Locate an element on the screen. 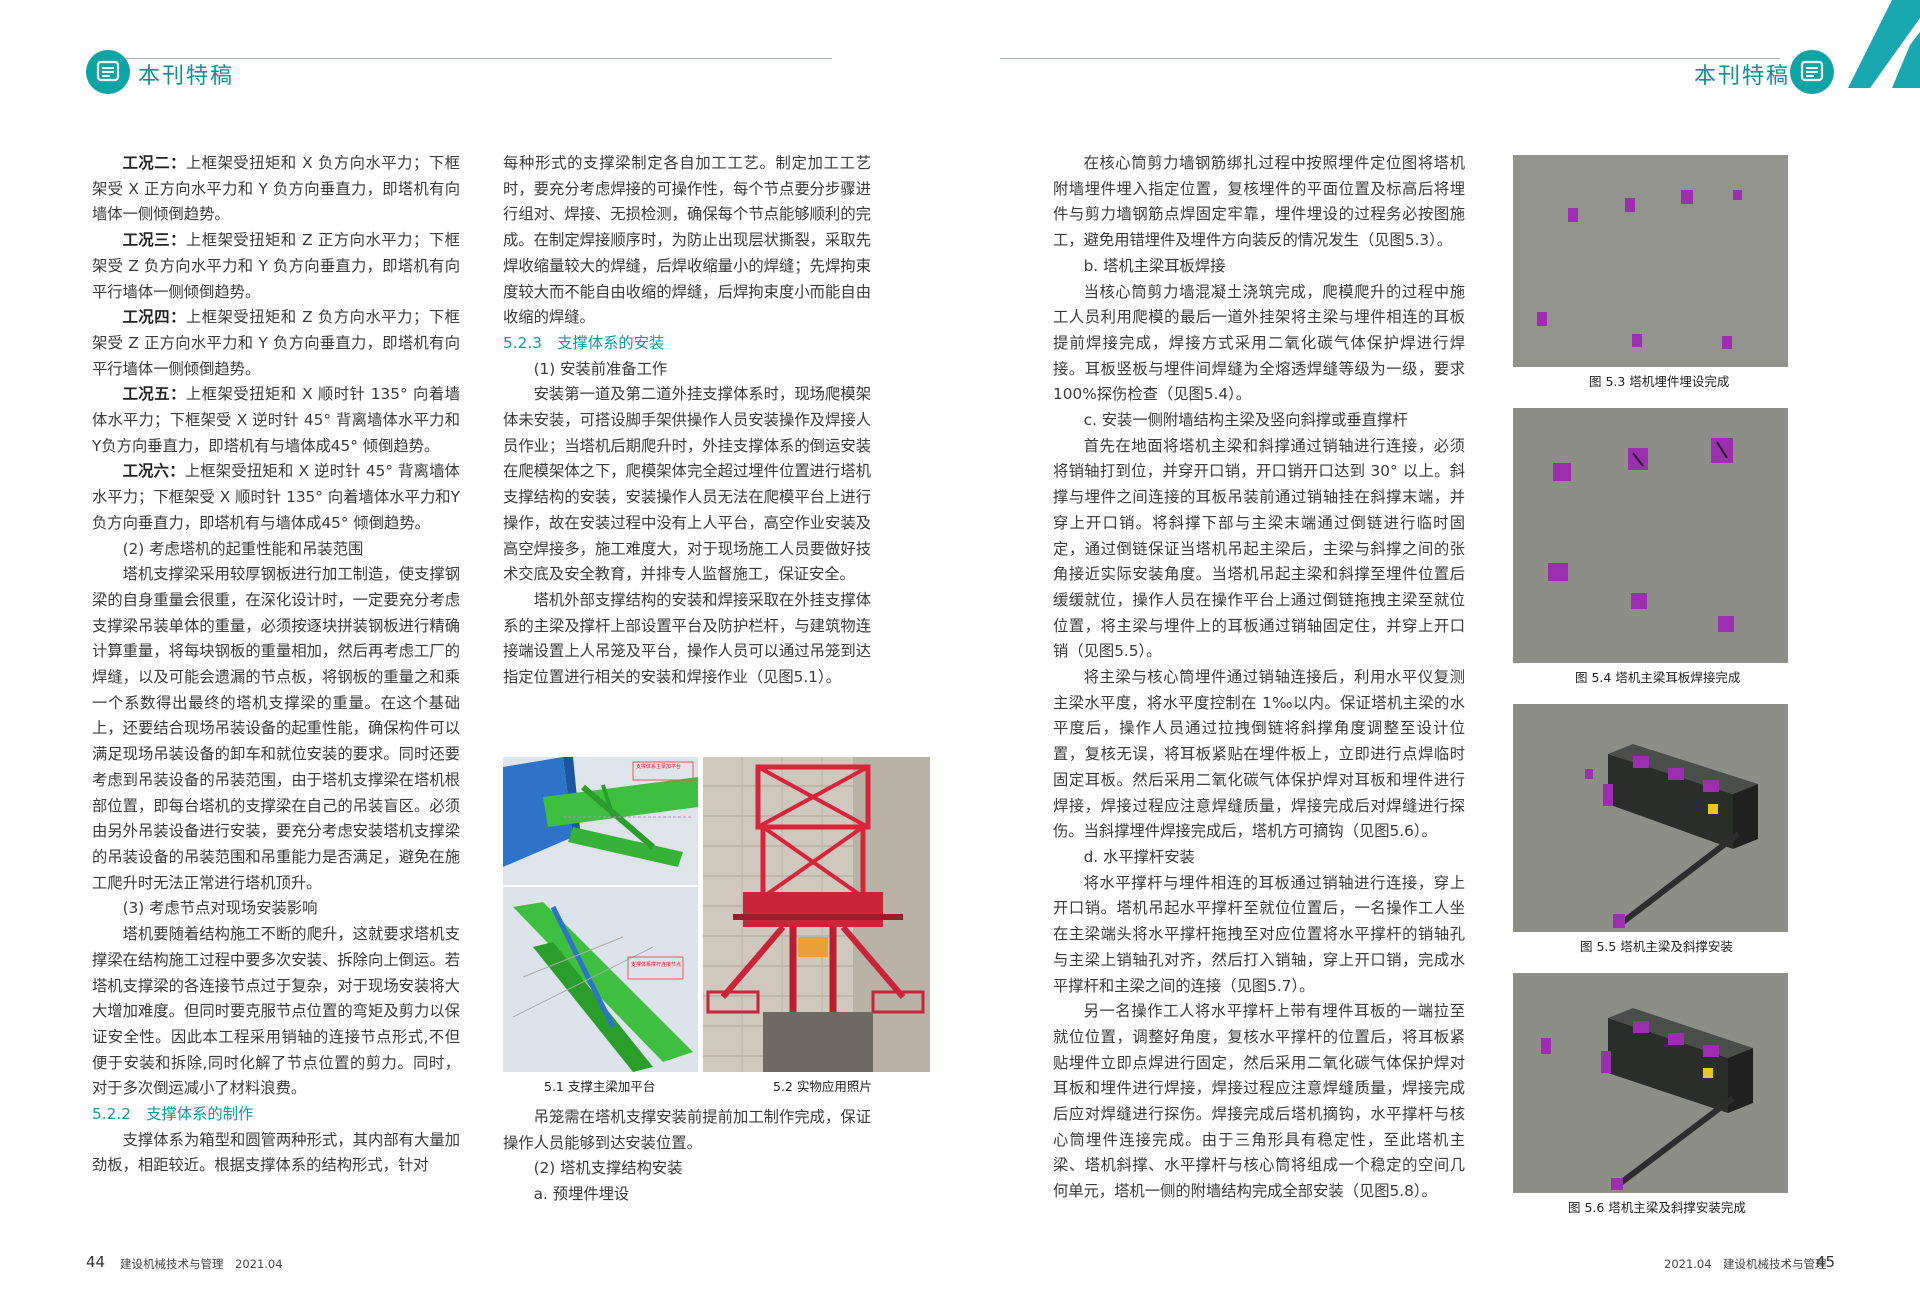  figure-5-5-photo is located at coordinates (1650, 818).